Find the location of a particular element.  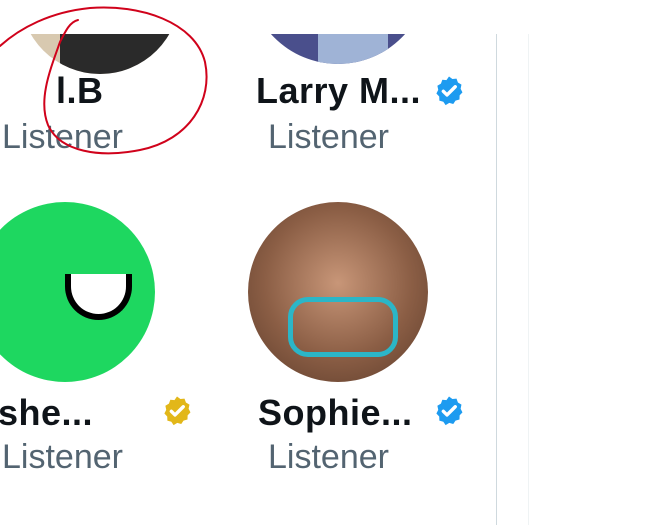

listener-1-role: Listener is located at coordinates (62, 137).